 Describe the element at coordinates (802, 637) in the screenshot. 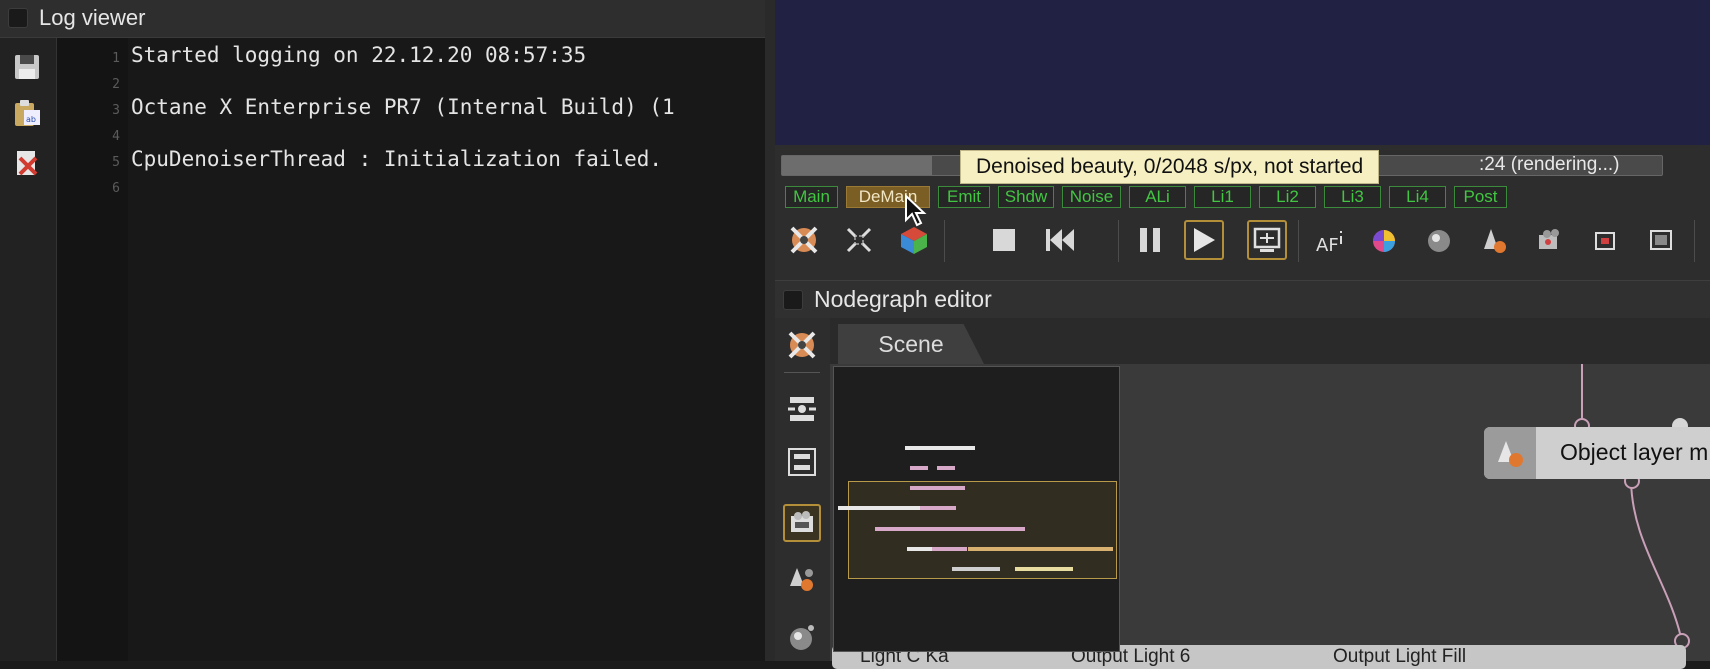

I see `material-icon` at that location.